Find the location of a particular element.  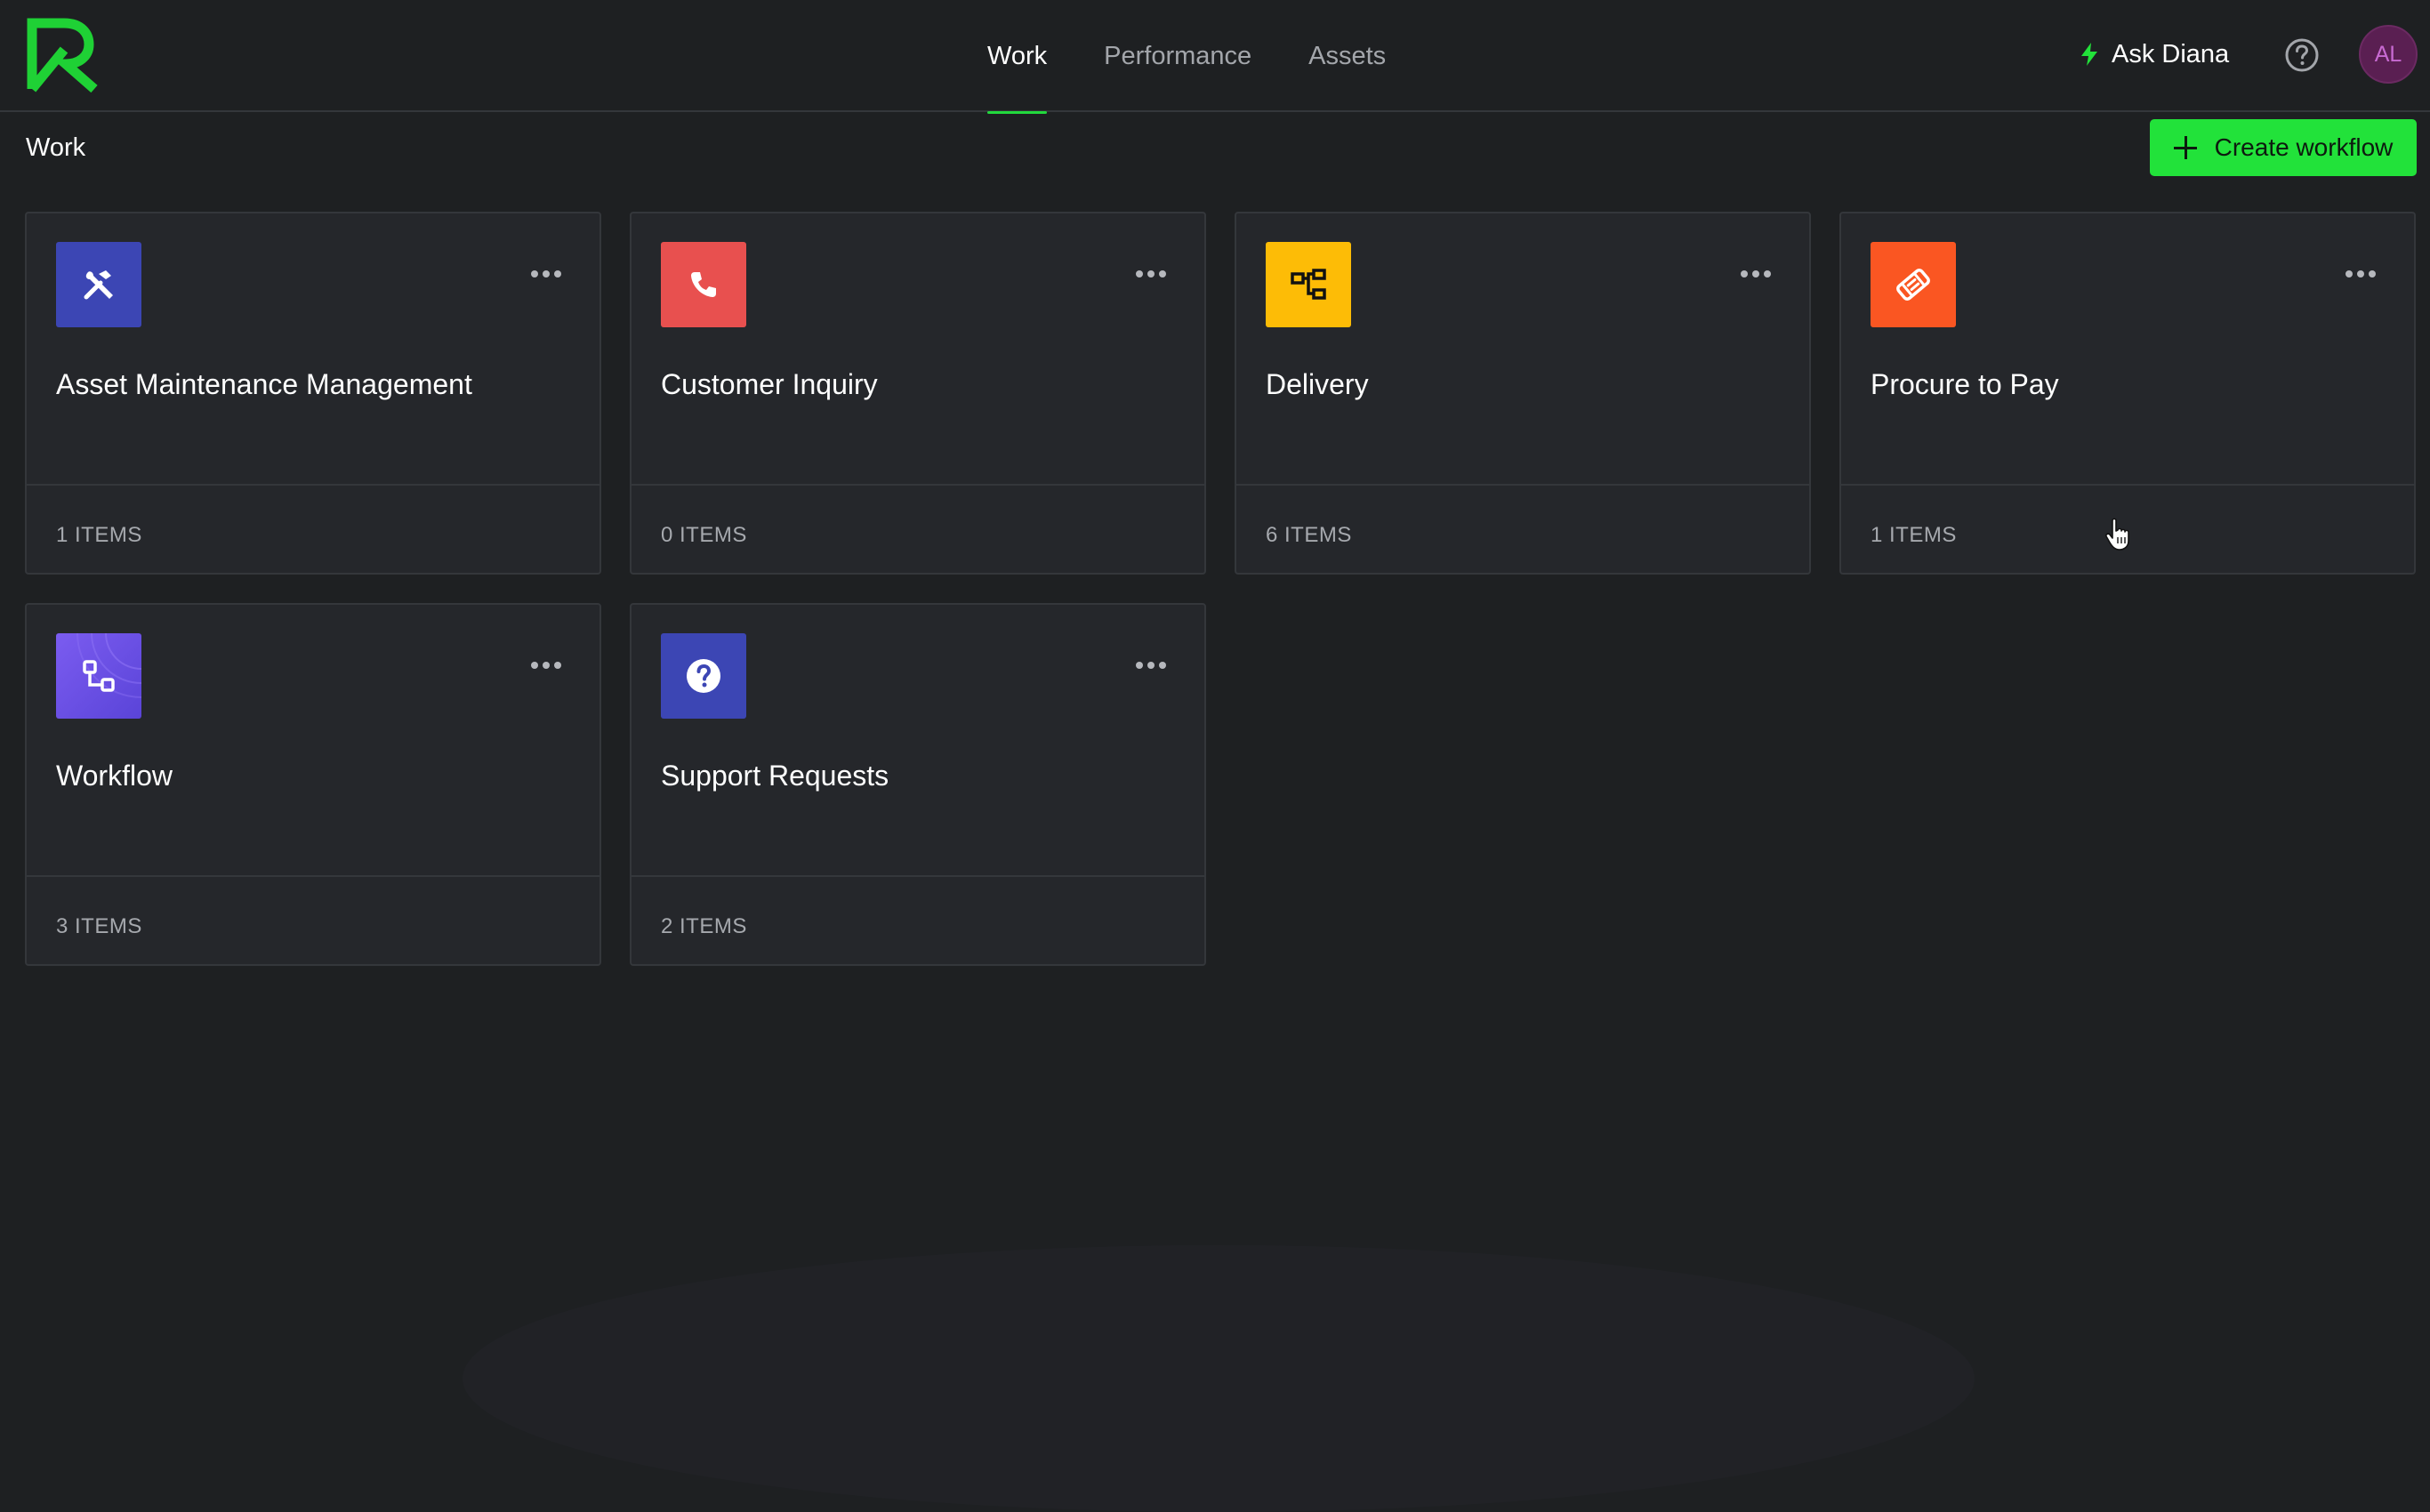

workflow-card-customer-inquiry: Customer Inquiry 0 ITEMS is located at coordinates (918, 394).